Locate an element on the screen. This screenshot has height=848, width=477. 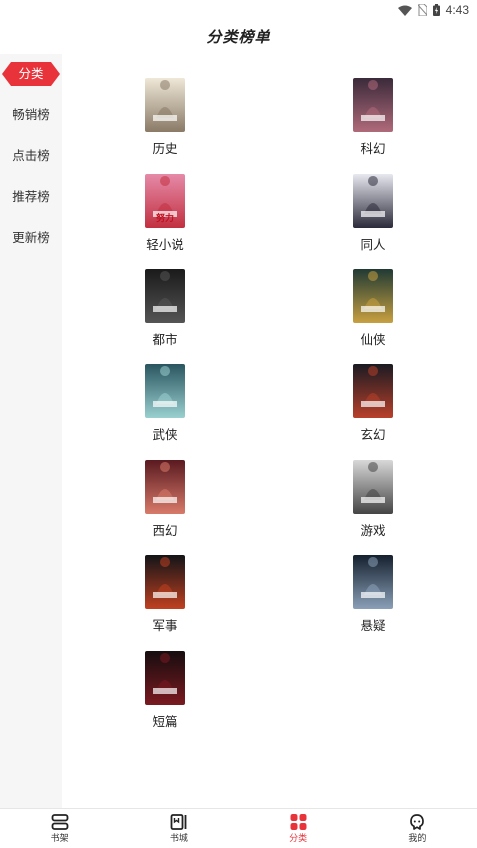
status-time: 4:43 is located at coordinates (457, 10).